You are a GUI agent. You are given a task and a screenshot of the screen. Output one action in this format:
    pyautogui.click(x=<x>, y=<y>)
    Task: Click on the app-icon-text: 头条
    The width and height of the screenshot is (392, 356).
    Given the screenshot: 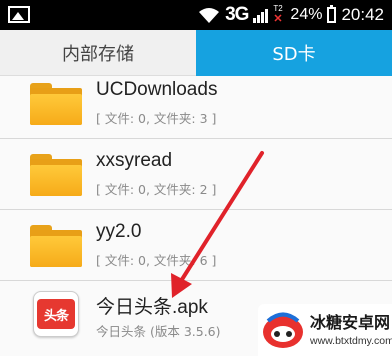 What is the action you would take?
    pyautogui.click(x=56, y=314)
    